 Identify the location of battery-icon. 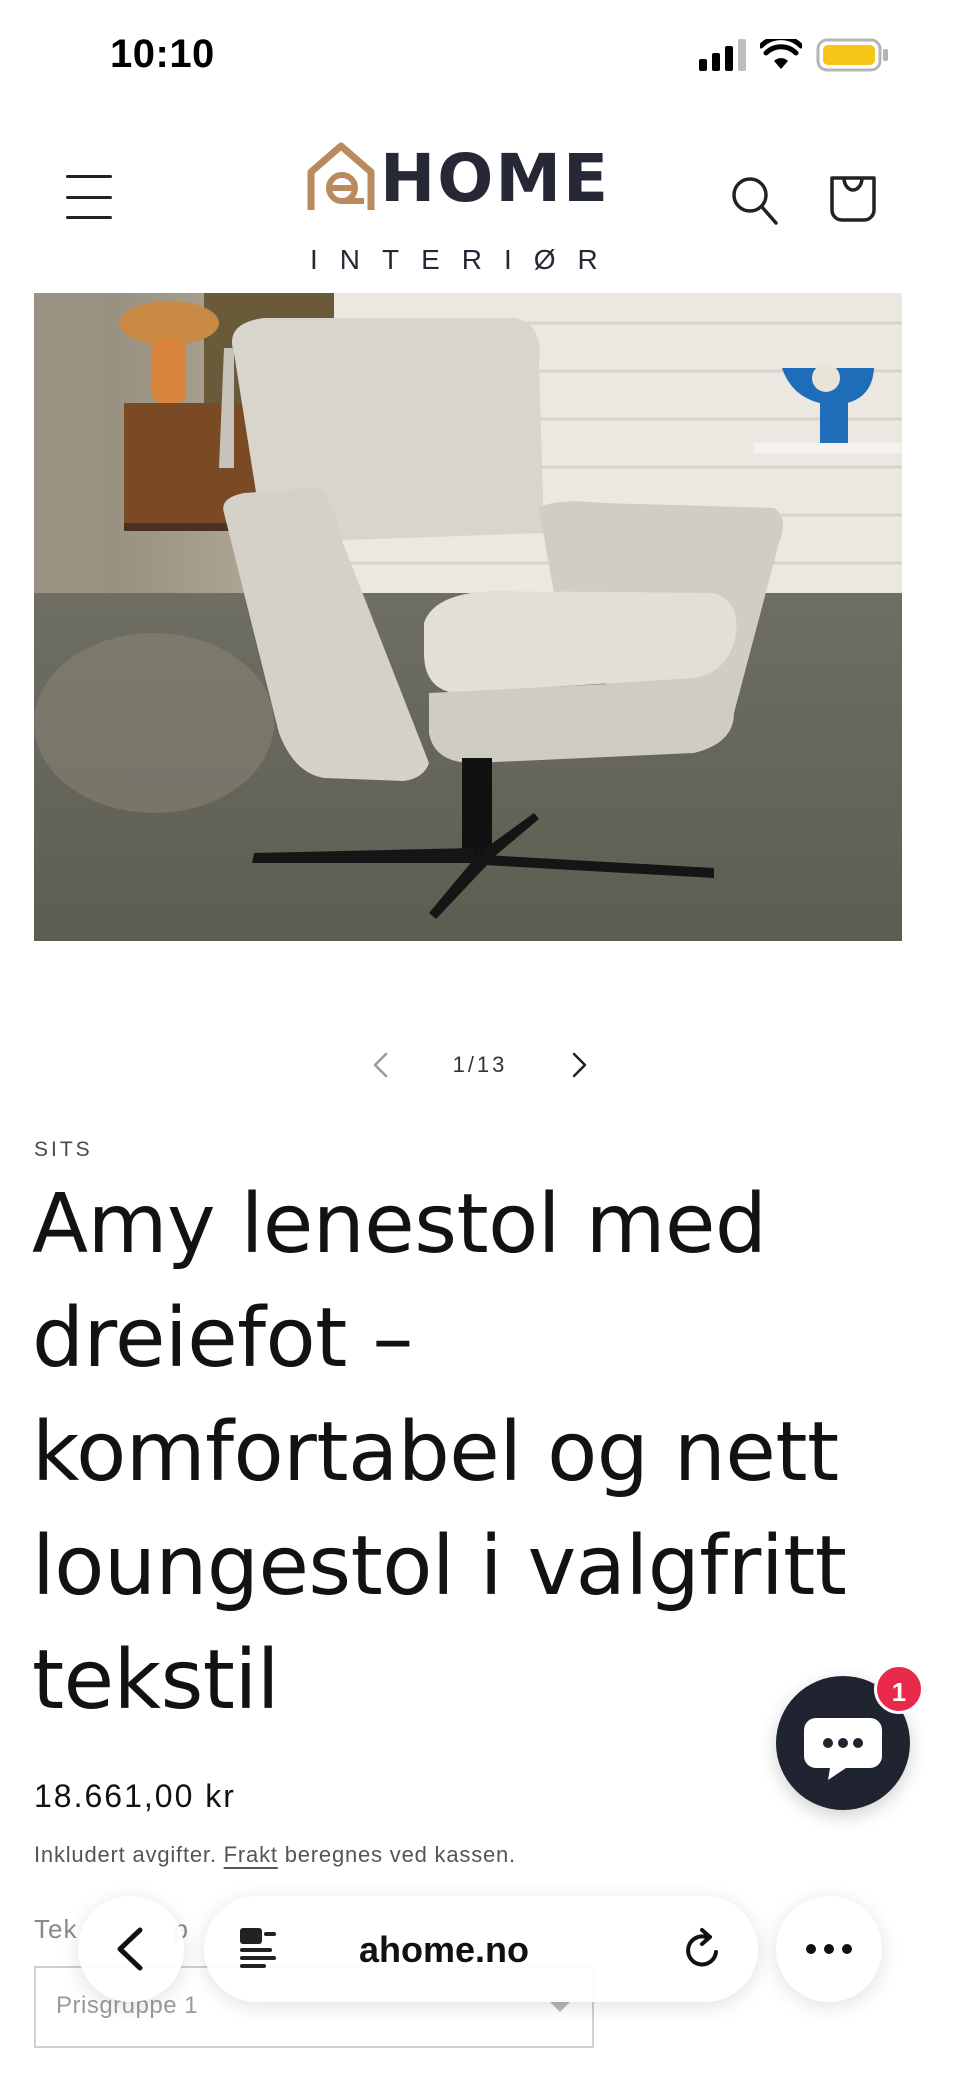
(852, 55).